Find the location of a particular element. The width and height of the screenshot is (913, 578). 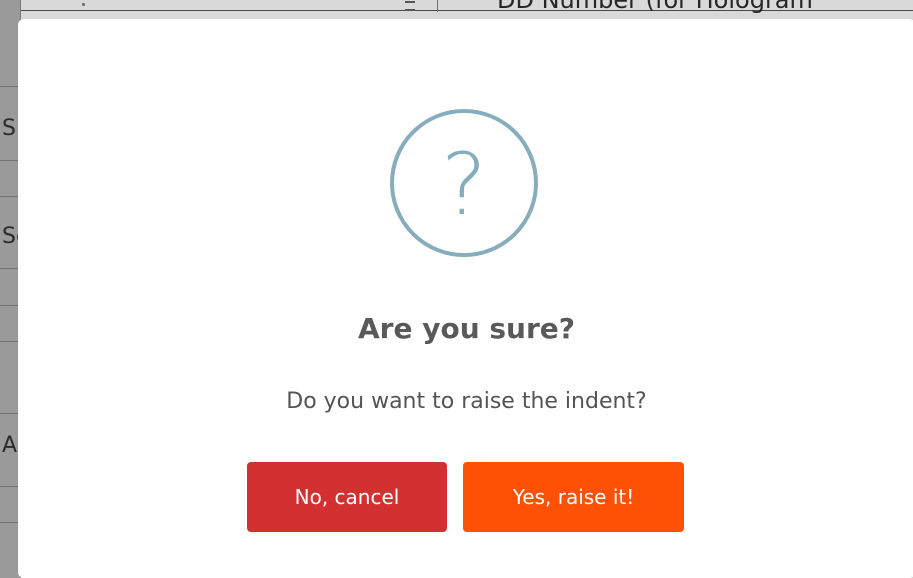

sort-icon is located at coordinates (410, 6).